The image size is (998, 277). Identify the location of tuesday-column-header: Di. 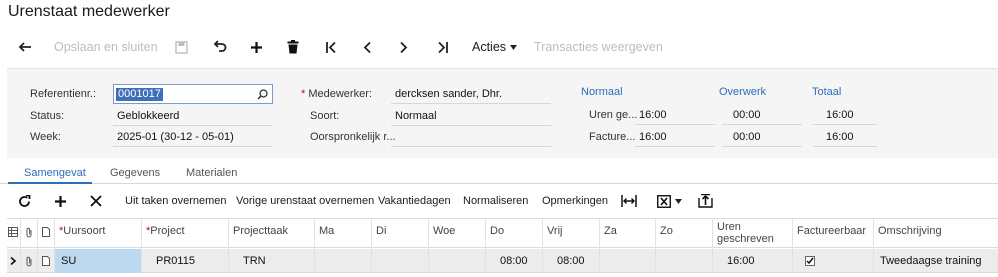
(400, 234).